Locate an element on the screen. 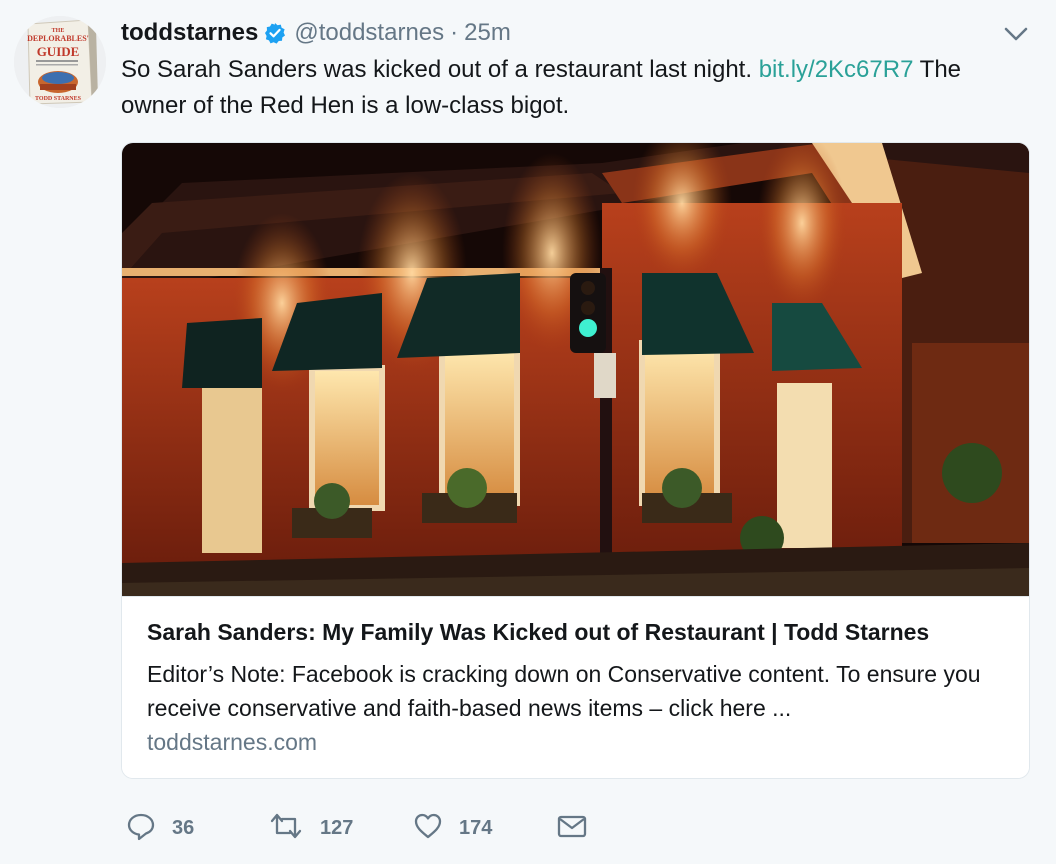 This screenshot has height=864, width=1056. svg-text: TODD STARNES is located at coordinates (58, 99).